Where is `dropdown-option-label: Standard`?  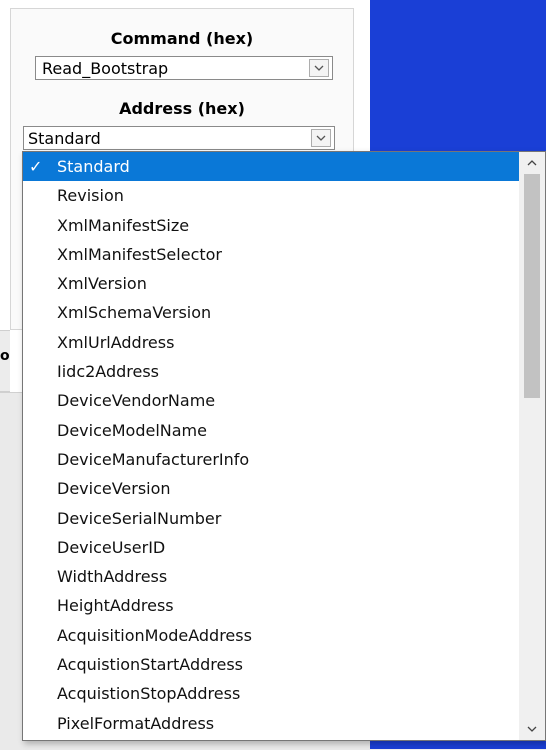
dropdown-option-label: Standard is located at coordinates (93, 166).